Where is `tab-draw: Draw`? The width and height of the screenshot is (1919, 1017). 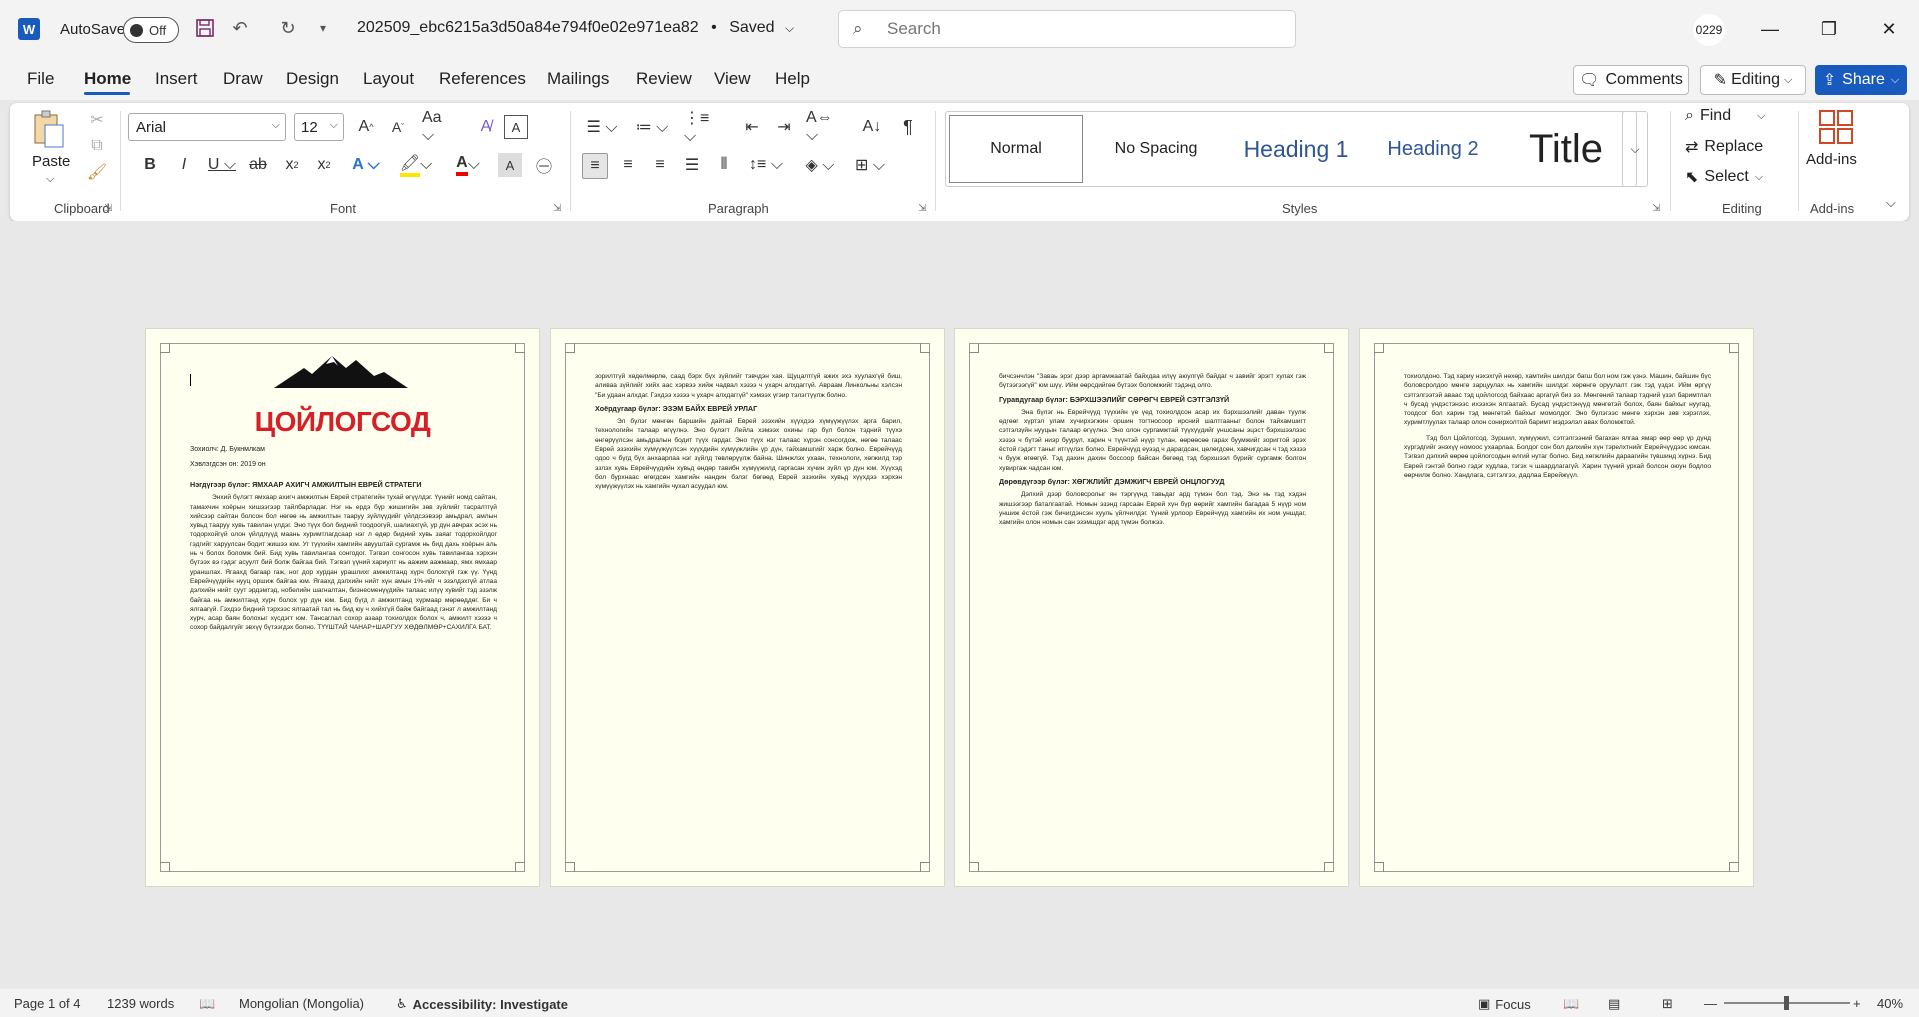
tab-draw: Draw is located at coordinates (243, 79).